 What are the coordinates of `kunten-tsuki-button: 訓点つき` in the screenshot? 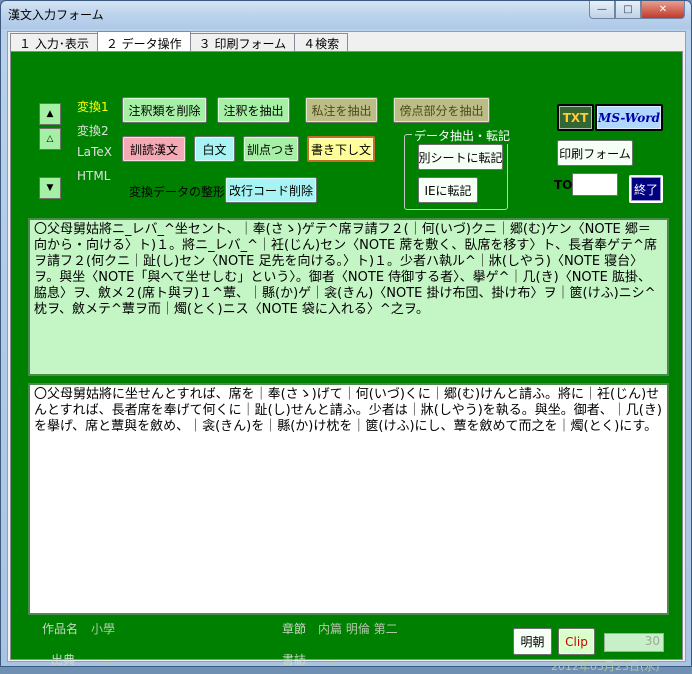 It's located at (271, 149).